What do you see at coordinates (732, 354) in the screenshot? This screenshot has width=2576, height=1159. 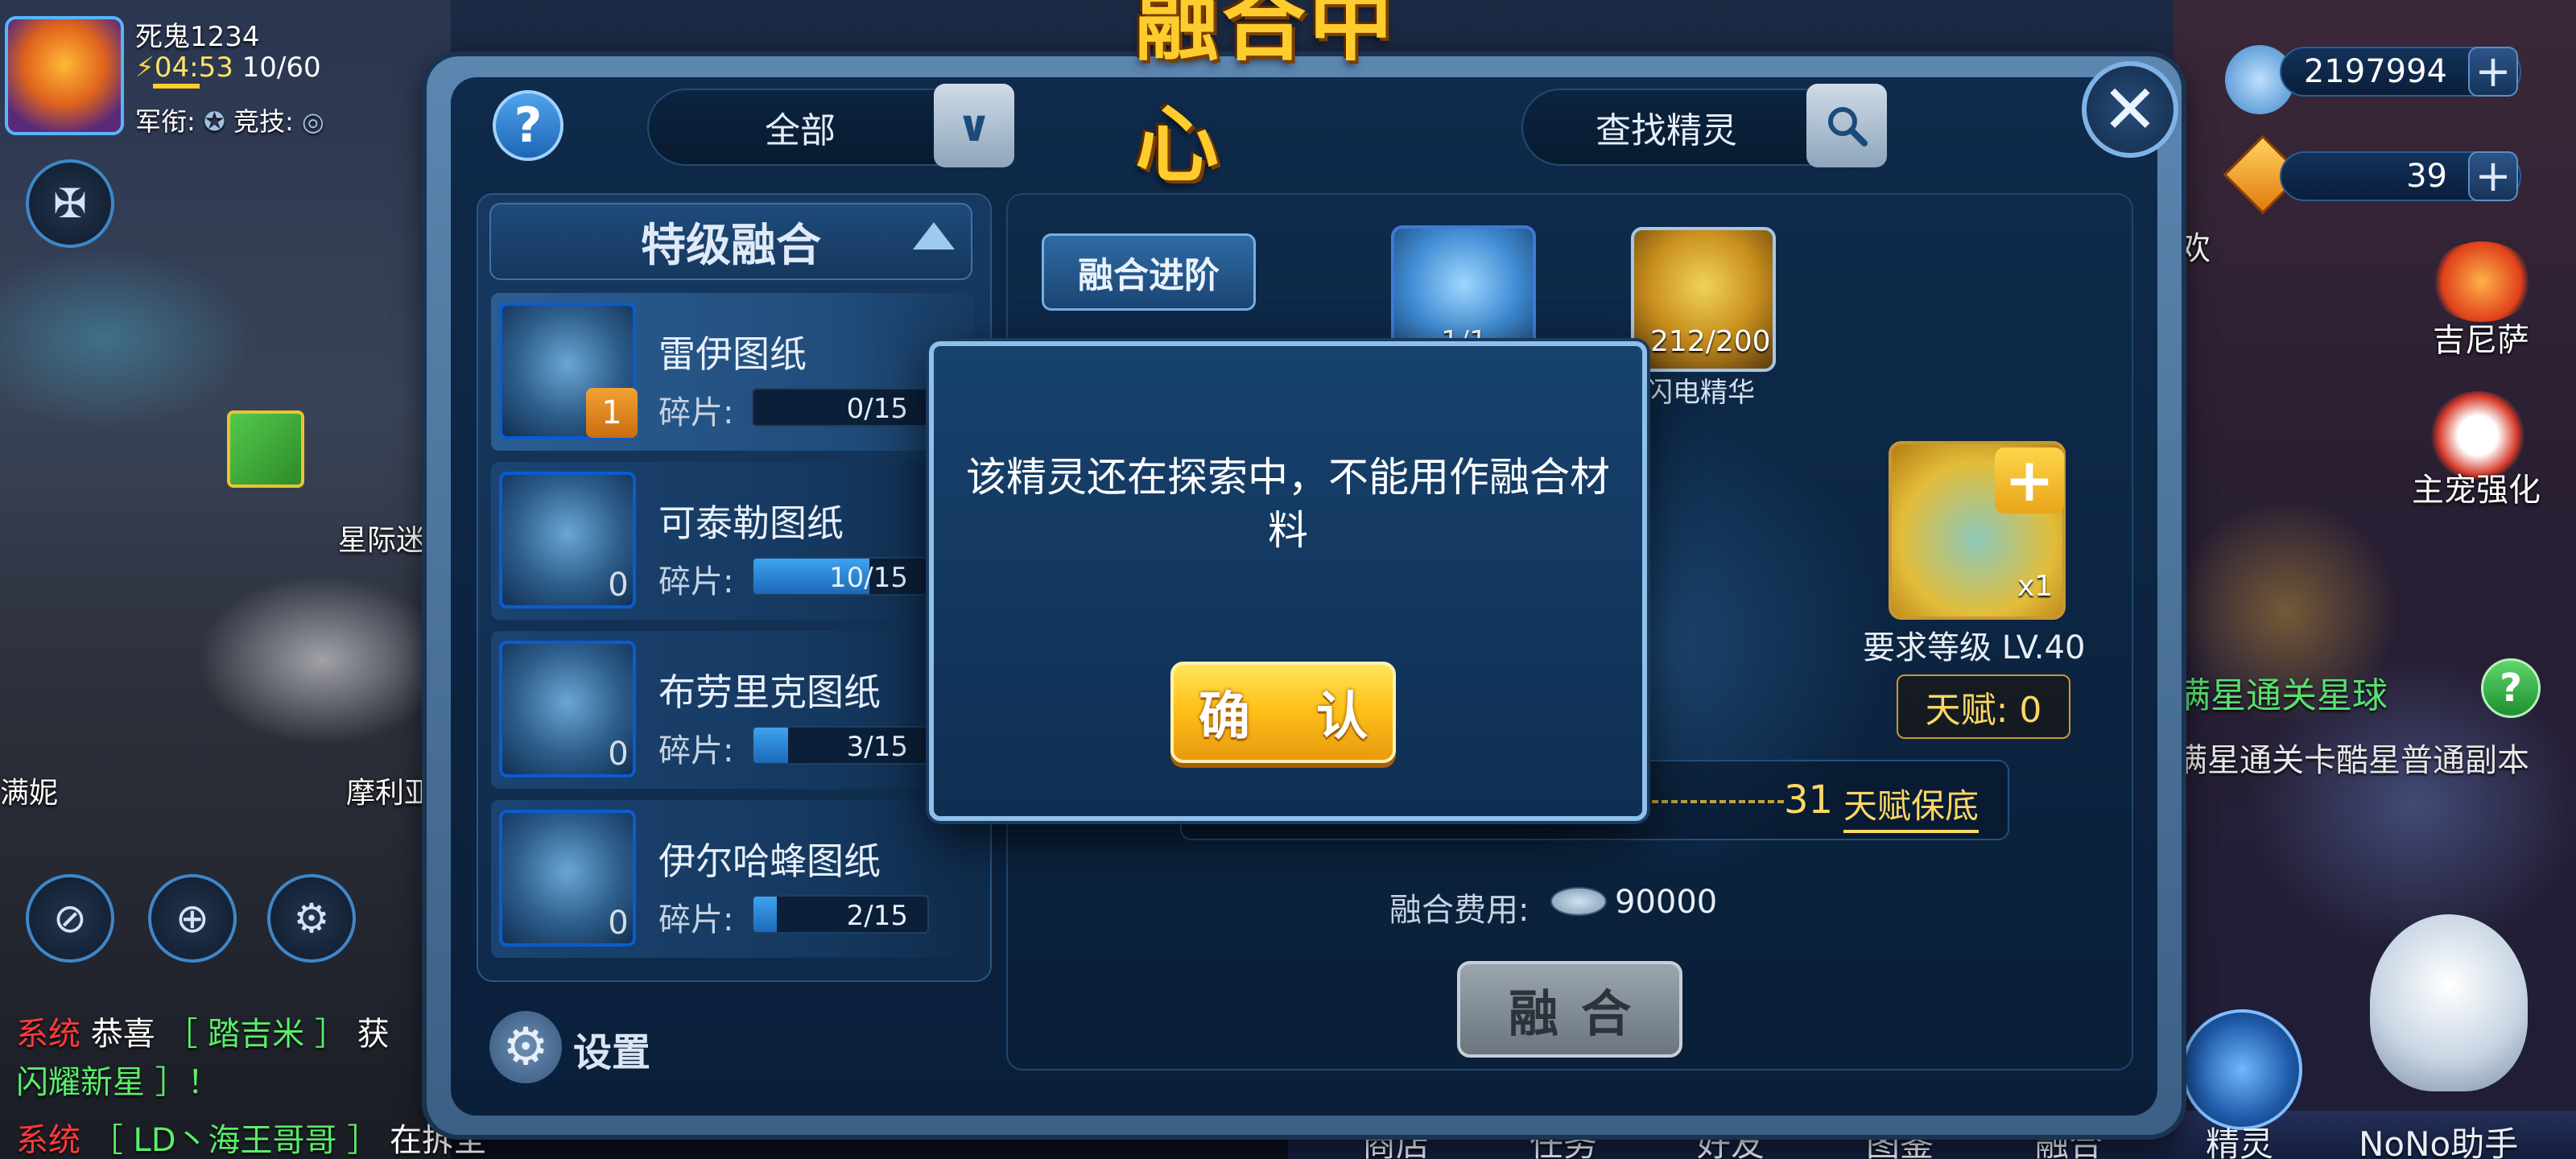 I see `recipe-name: 雷伊图纸` at bounding box center [732, 354].